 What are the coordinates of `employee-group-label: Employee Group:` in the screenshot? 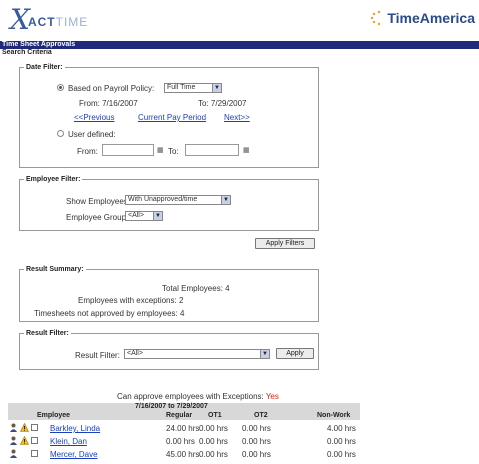 It's located at (97, 217).